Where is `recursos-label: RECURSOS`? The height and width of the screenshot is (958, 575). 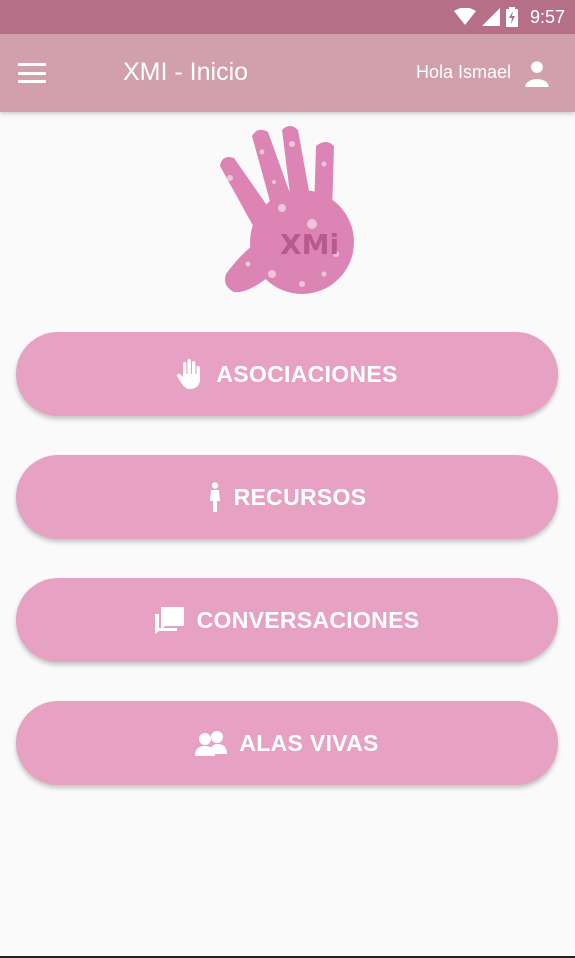 recursos-label: RECURSOS is located at coordinates (300, 496).